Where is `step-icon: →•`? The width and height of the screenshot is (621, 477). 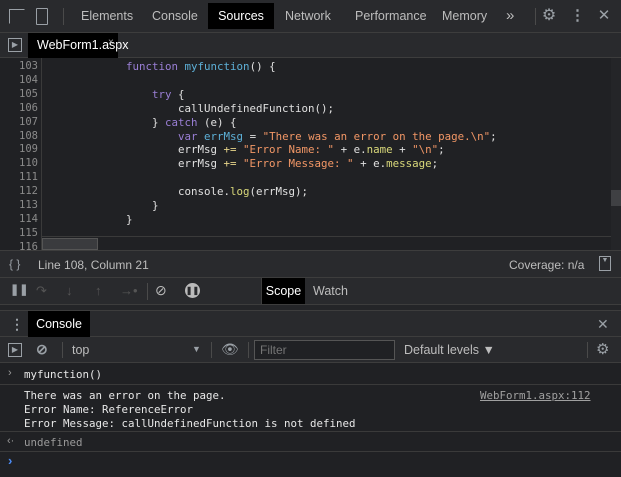 step-icon: →• is located at coordinates (129, 290).